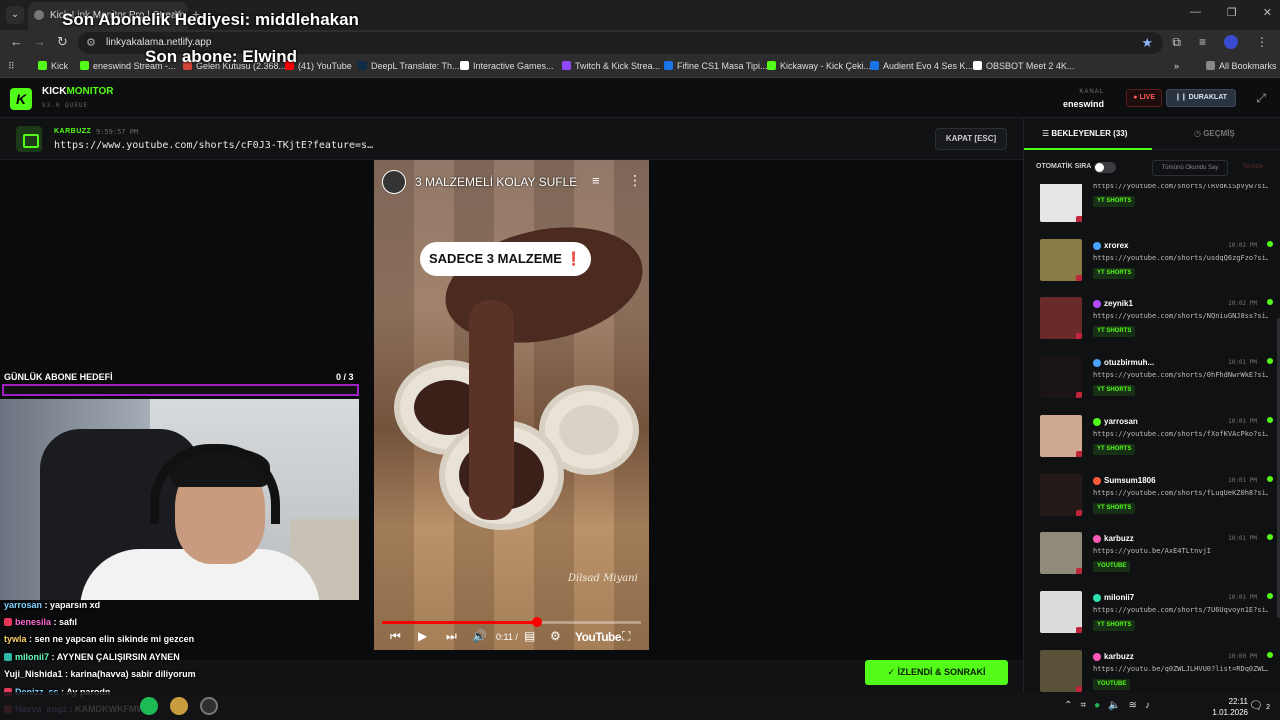  What do you see at coordinates (1262, 42) in the screenshot?
I see `browser-menu-icon: ⋮` at bounding box center [1262, 42].